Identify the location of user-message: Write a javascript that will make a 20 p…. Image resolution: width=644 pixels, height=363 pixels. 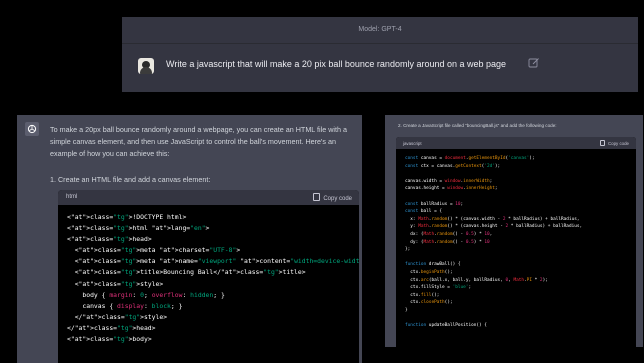
(380, 68).